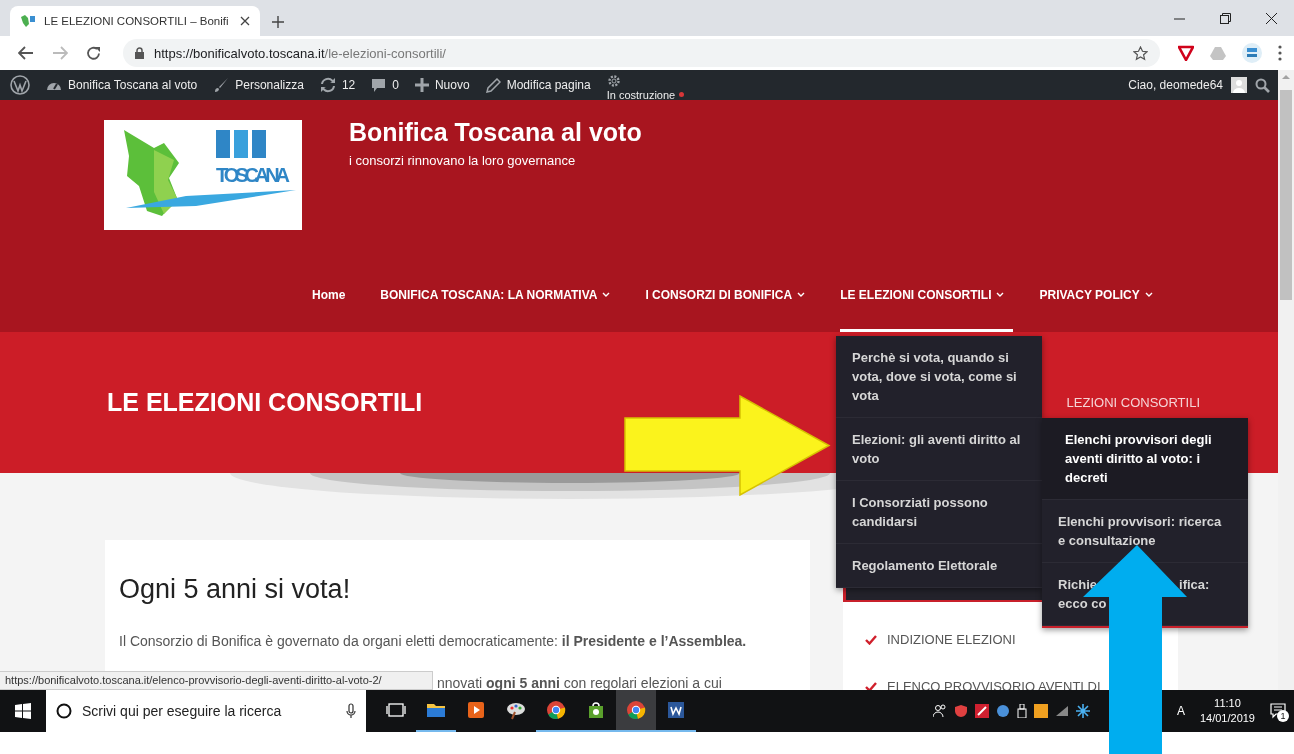 This screenshot has width=1294, height=754. Describe the element at coordinates (1133, 402) in the screenshot. I see `breadcrumb: LEZIONI CONSORTILI` at that location.